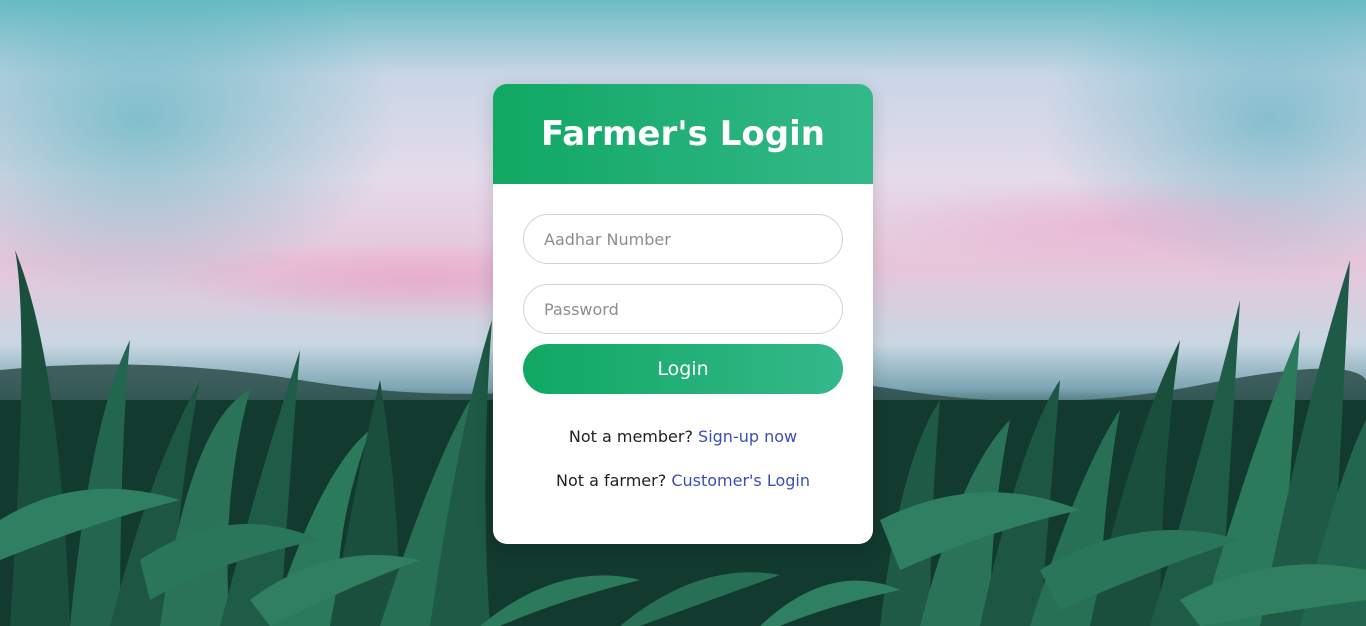 Image resolution: width=1366 pixels, height=626 pixels. Describe the element at coordinates (683, 369) in the screenshot. I see `login-button: Login` at that location.